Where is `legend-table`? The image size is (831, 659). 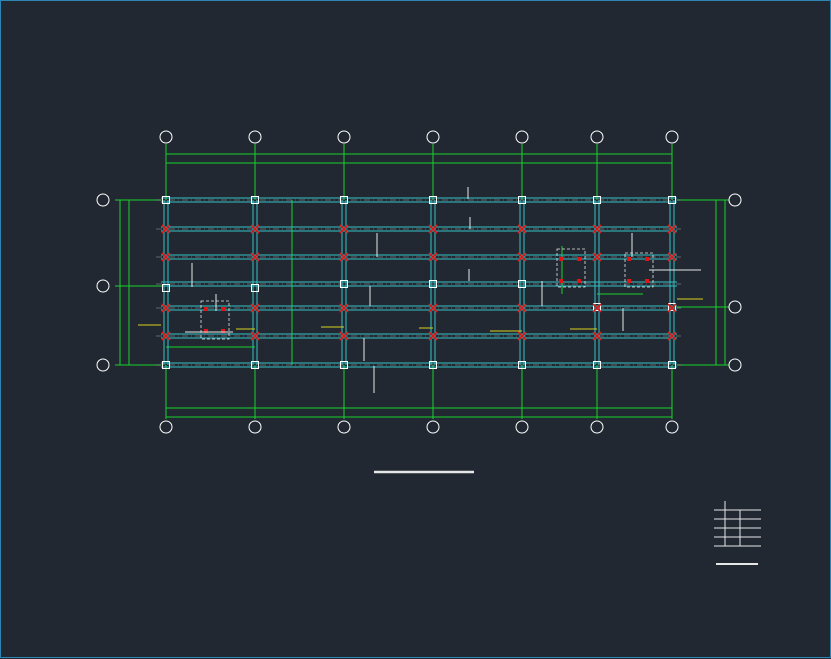
legend-table is located at coordinates (737, 533).